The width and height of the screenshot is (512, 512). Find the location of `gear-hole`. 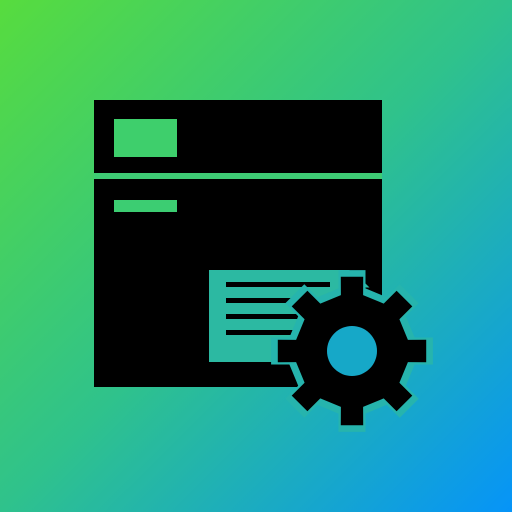

gear-hole is located at coordinates (352, 351).